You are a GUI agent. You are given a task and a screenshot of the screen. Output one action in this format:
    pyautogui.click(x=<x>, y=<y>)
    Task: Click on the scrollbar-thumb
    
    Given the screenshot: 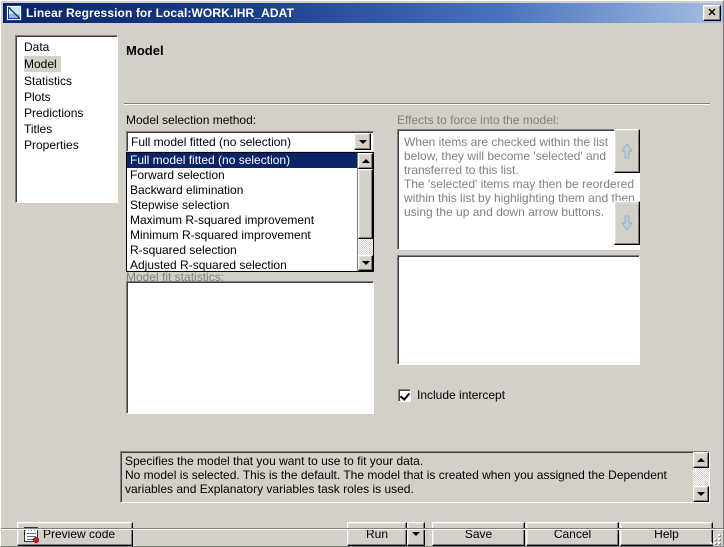 What is the action you would take?
    pyautogui.click(x=365, y=204)
    